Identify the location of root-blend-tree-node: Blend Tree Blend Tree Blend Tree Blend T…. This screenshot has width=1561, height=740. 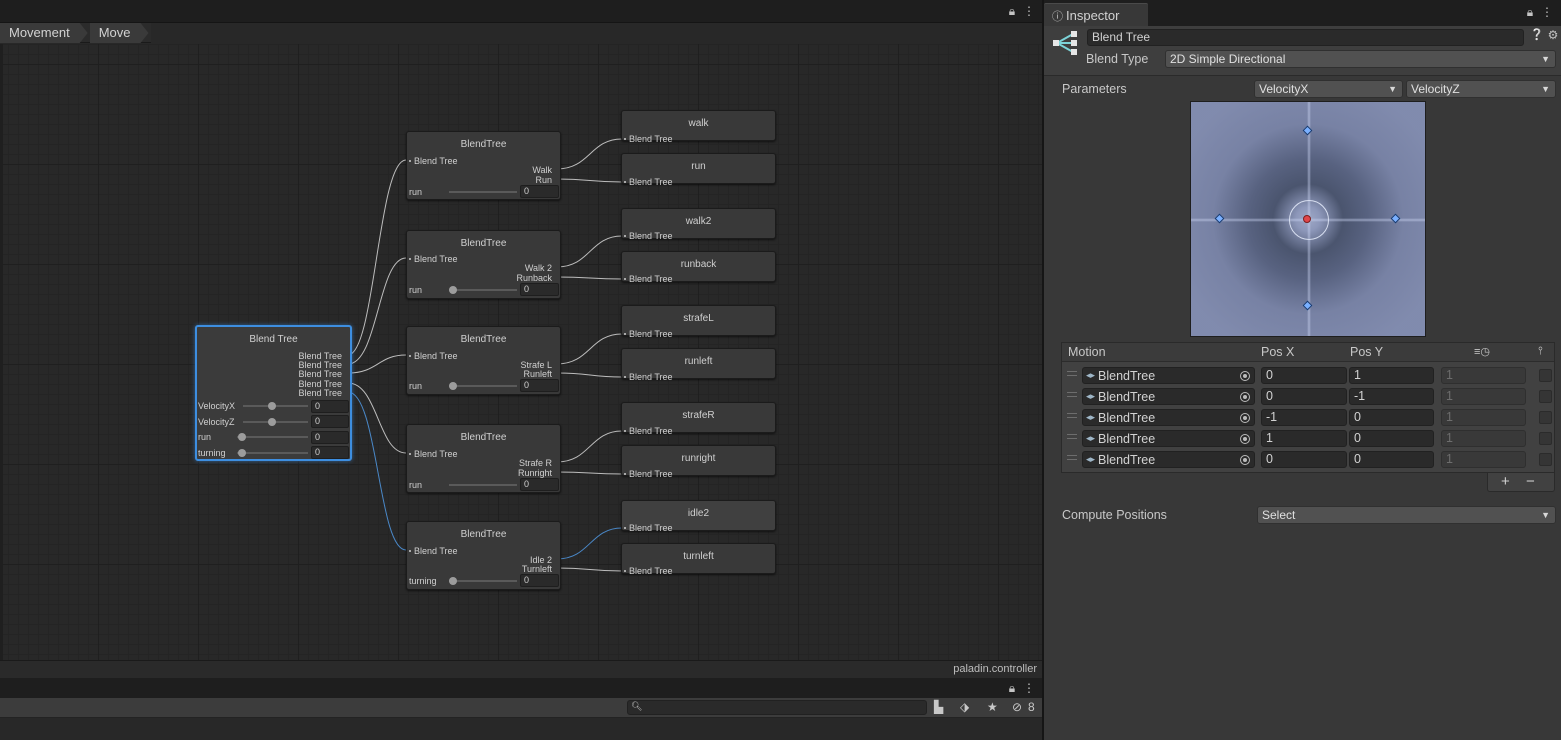
(273, 393).